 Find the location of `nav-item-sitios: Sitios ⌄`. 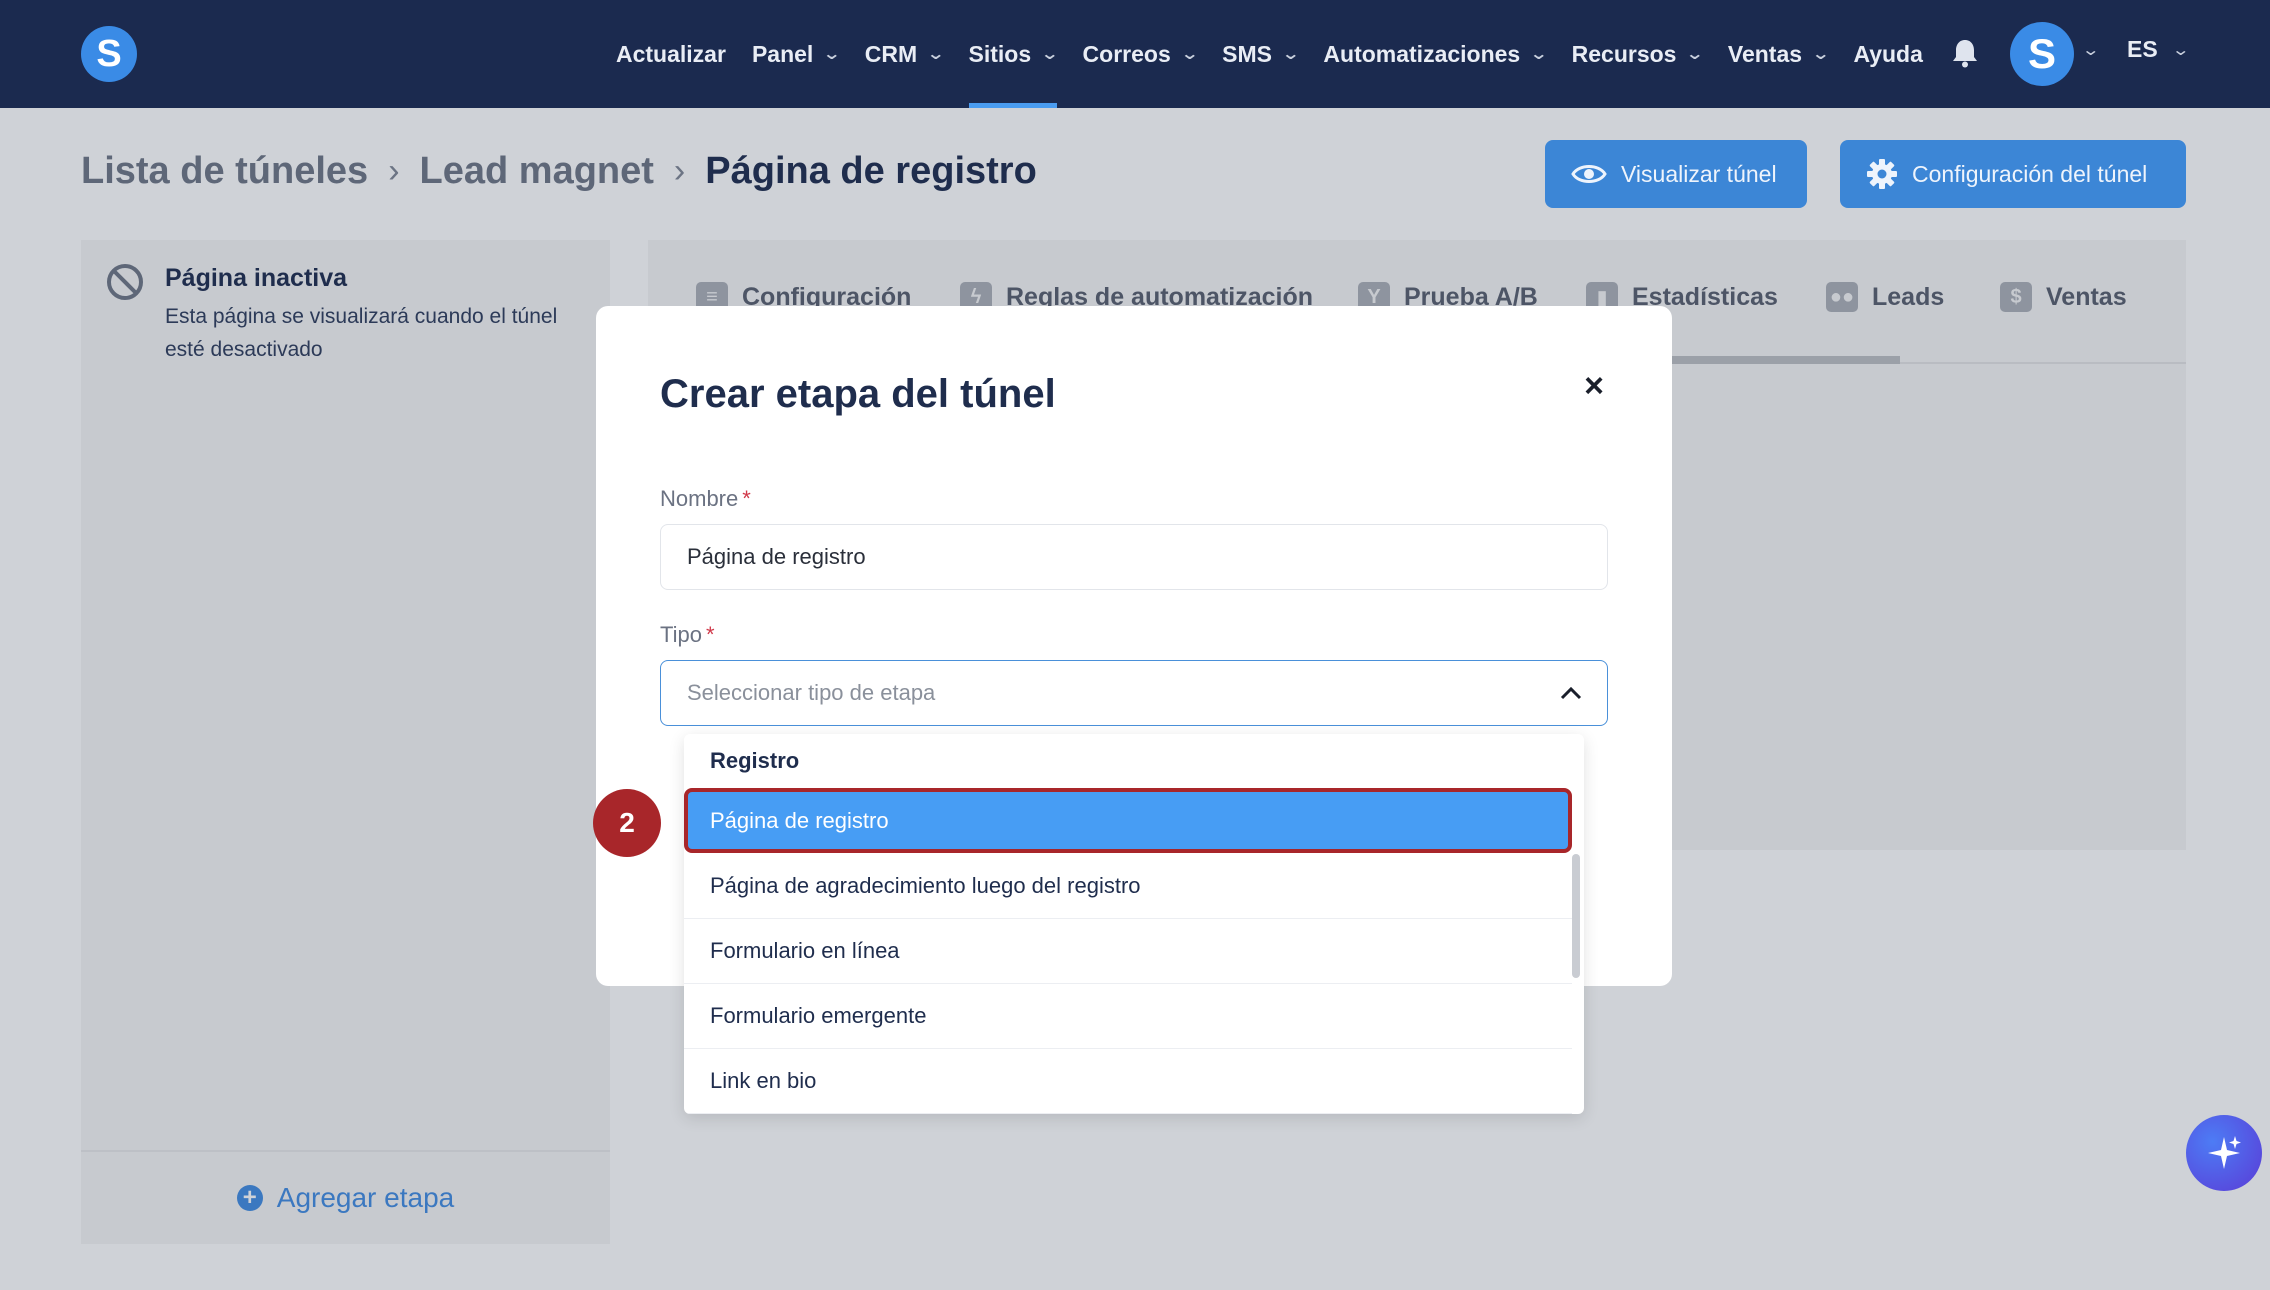

nav-item-sitios: Sitios ⌄ is located at coordinates (1014, 54).